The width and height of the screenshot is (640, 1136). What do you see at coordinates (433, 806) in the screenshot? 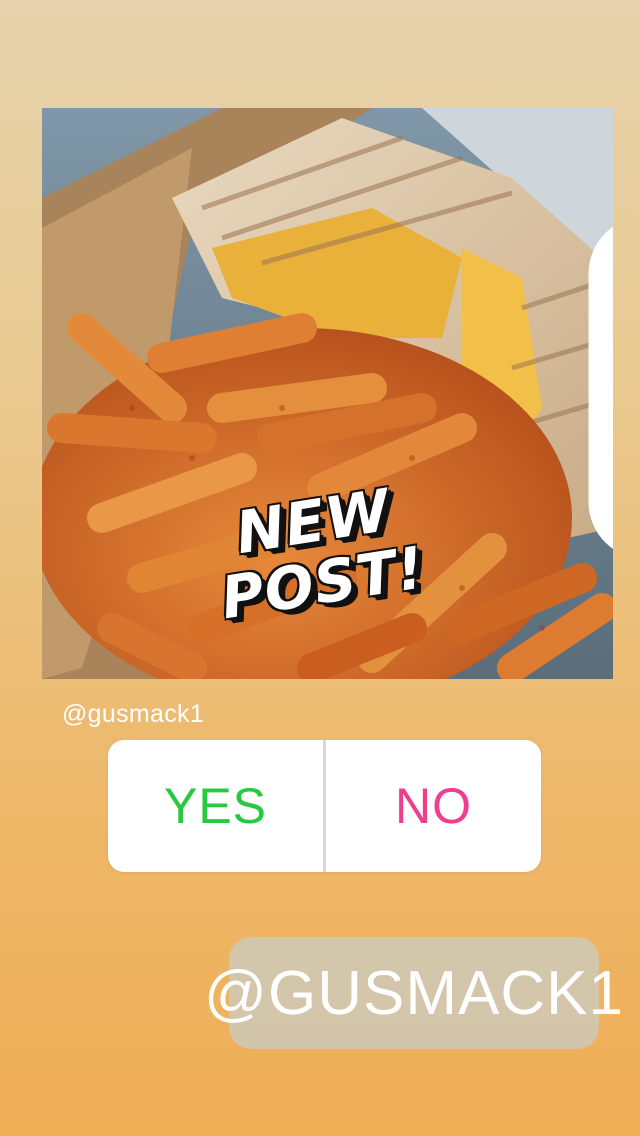
I see `poll-option-no: NO` at bounding box center [433, 806].